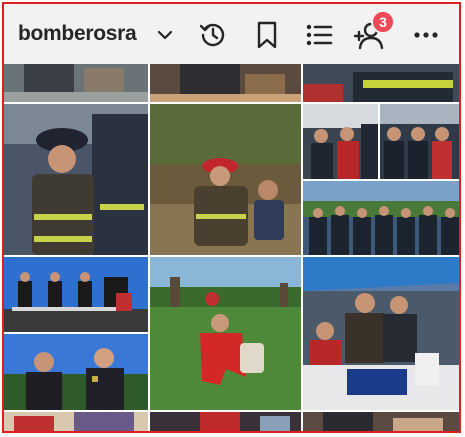 This screenshot has height=437, width=465. I want to click on history-icon, so click(213, 35).